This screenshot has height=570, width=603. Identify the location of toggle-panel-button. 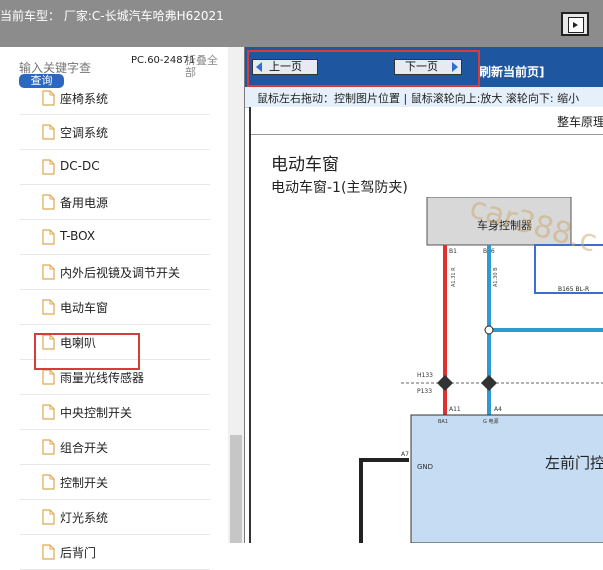
(575, 24).